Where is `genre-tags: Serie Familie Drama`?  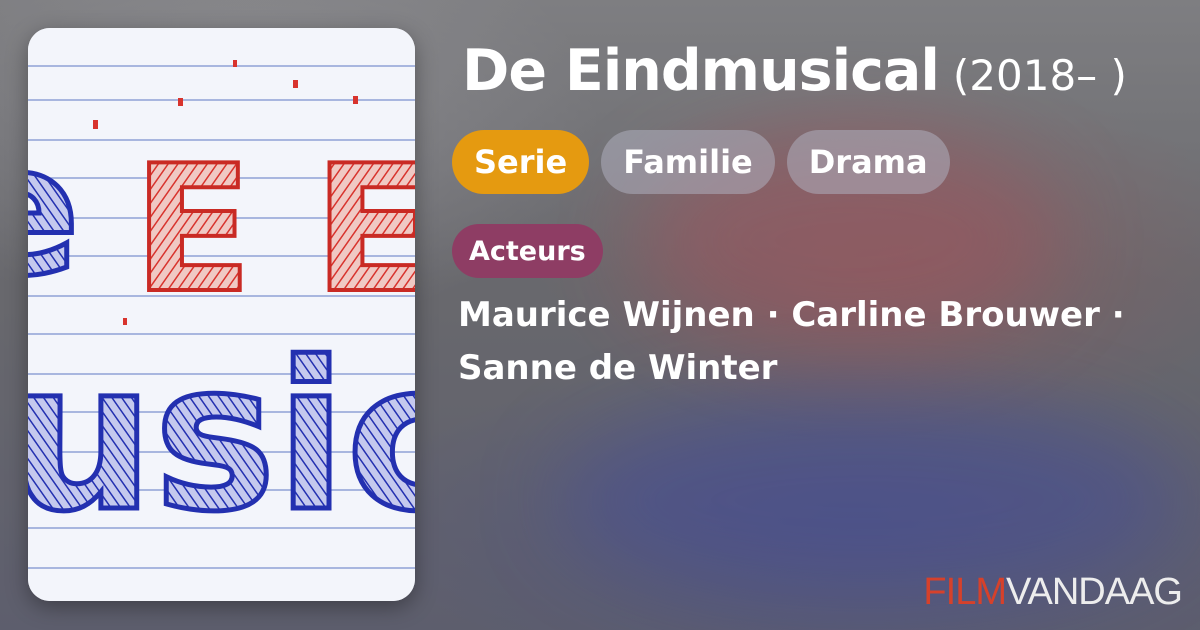 genre-tags: Serie Familie Drama is located at coordinates (701, 162).